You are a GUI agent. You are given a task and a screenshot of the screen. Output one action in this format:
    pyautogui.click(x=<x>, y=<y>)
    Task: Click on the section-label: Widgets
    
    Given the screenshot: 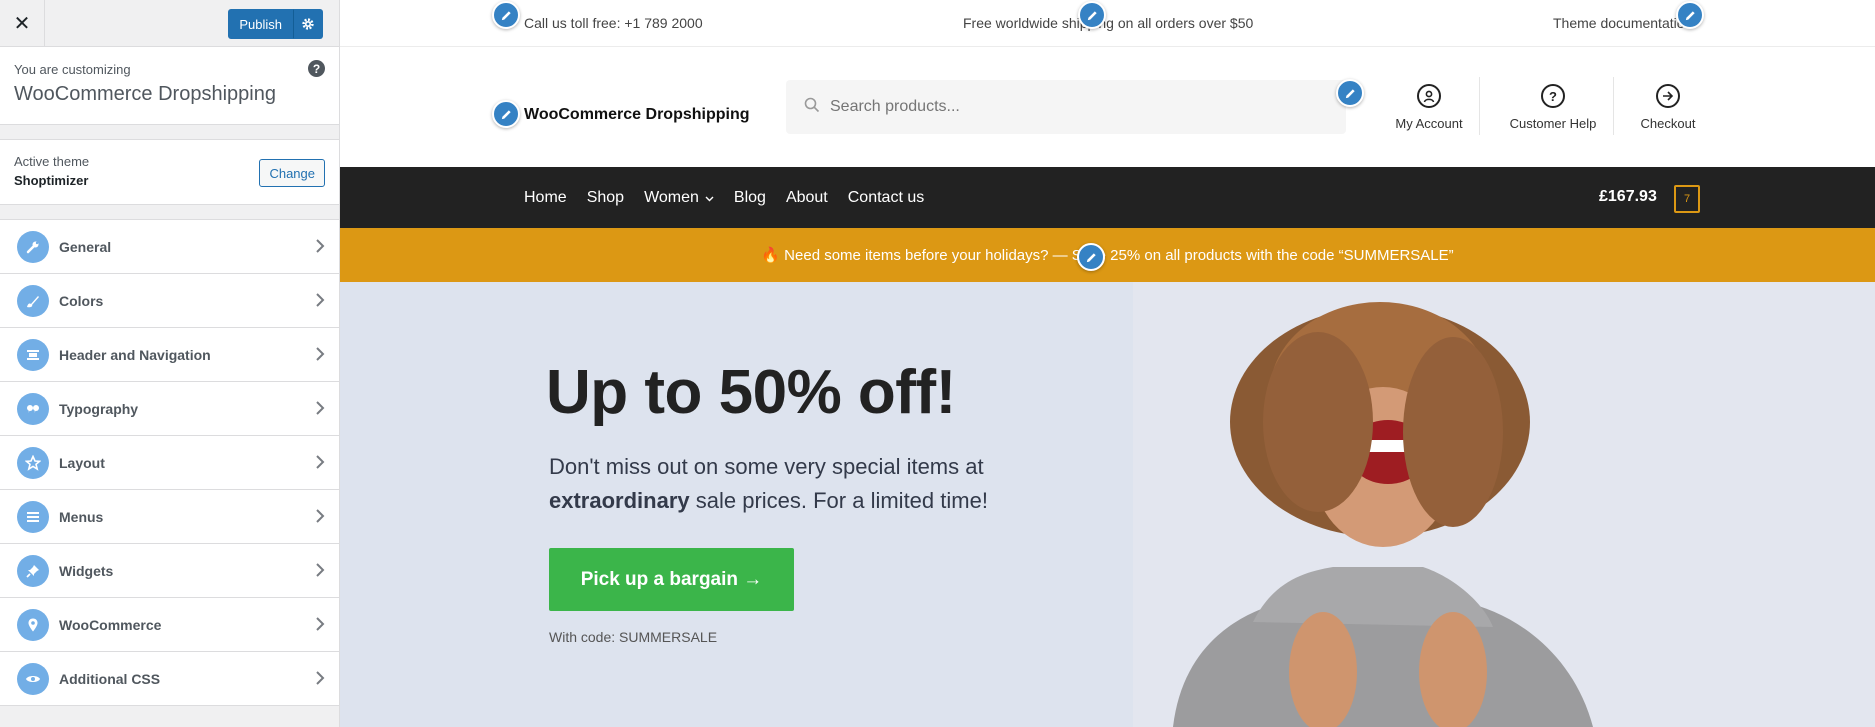 What is the action you would take?
    pyautogui.click(x=86, y=570)
    